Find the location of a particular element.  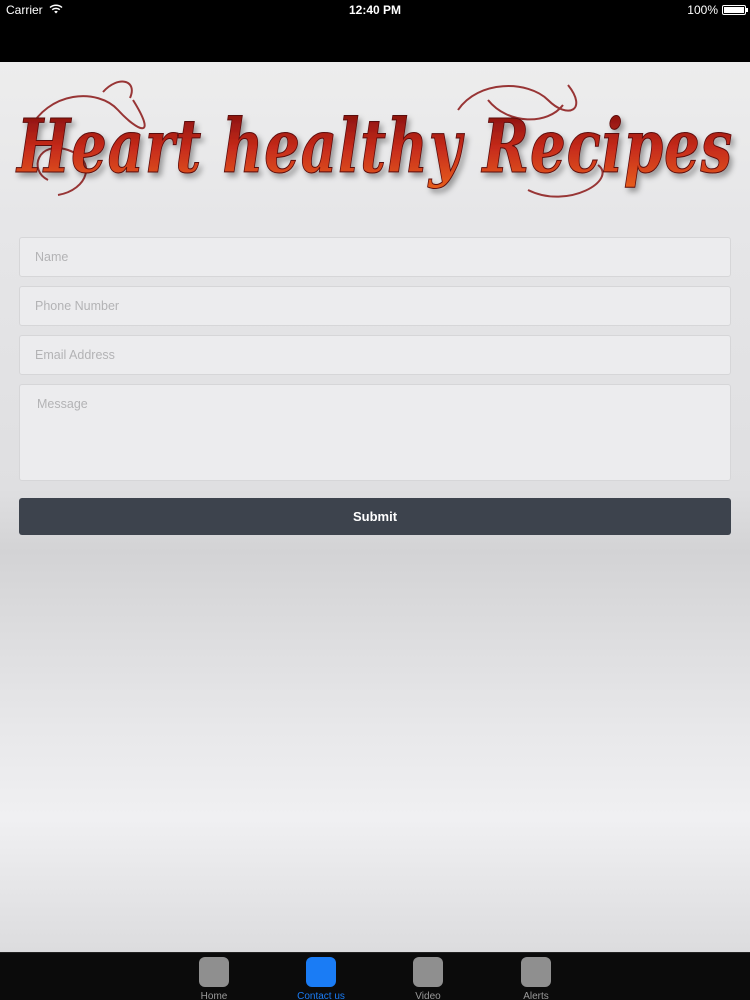

tab-bar: Home Contact us Video Alerts is located at coordinates (375, 976).